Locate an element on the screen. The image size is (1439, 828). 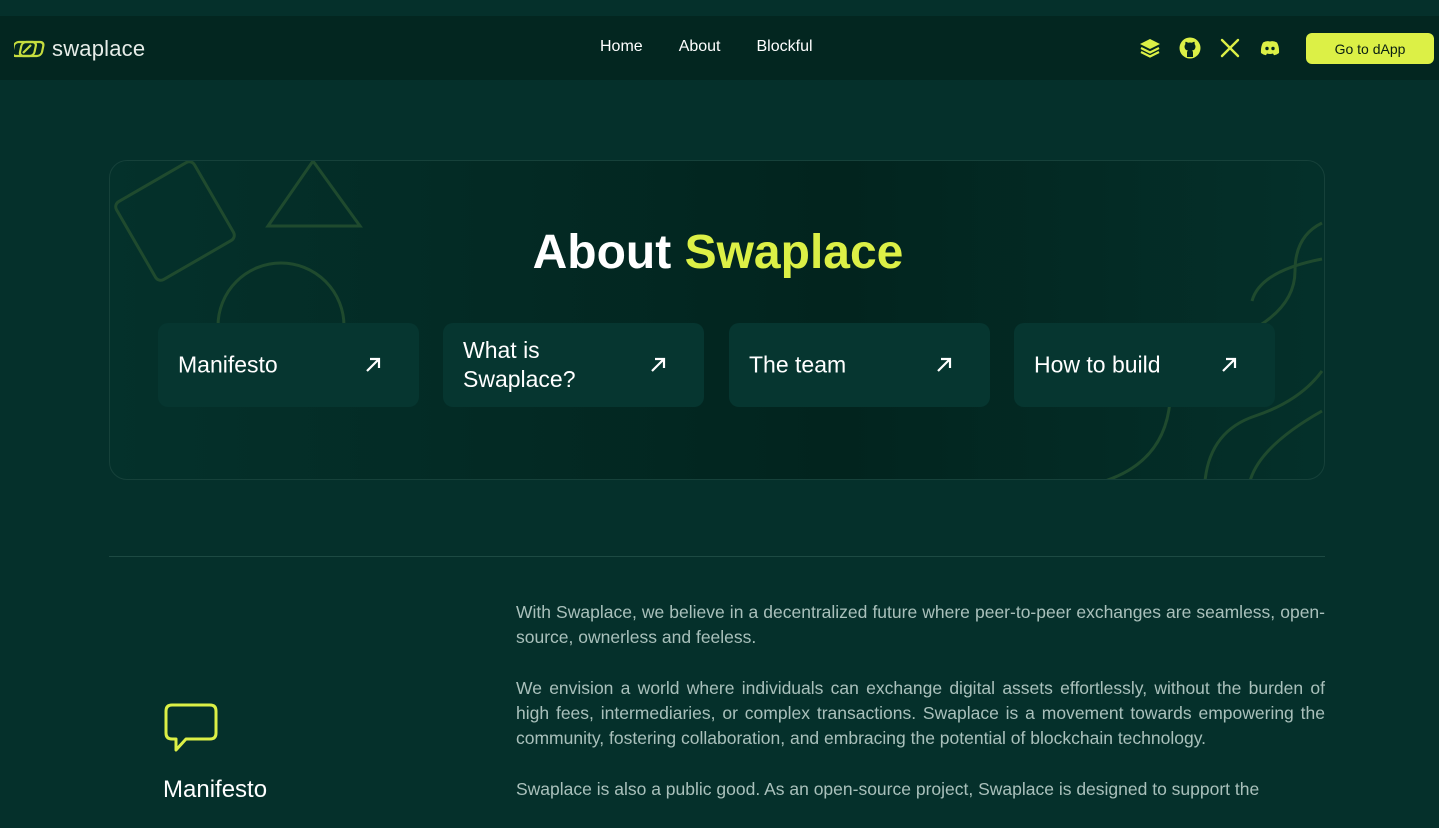
brand-name: swaplace is located at coordinates (99, 48).